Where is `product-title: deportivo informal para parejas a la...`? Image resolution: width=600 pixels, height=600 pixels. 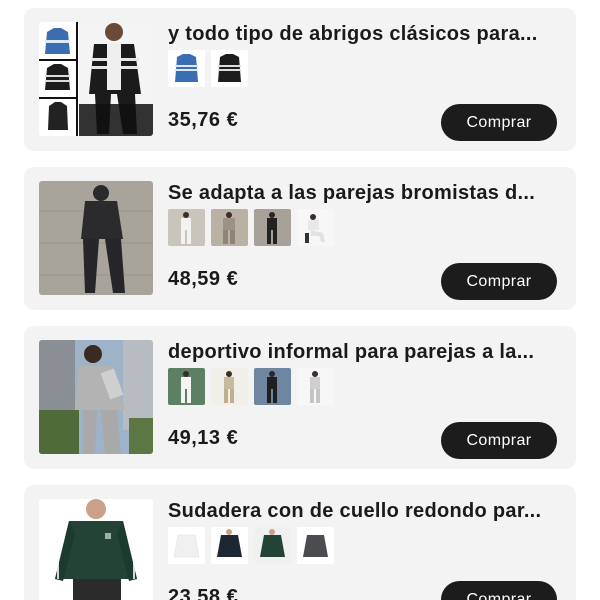
product-title: deportivo informal para parejas a la... is located at coordinates (364, 352).